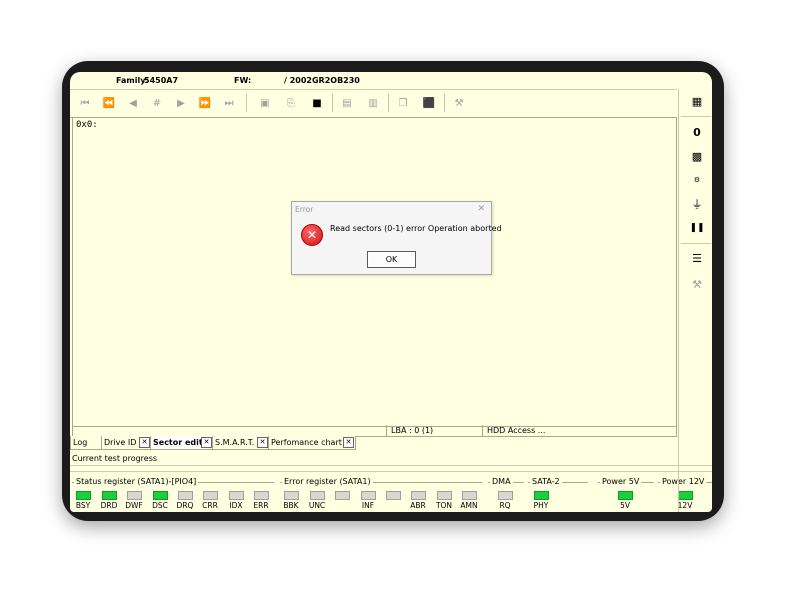 The height and width of the screenshot is (598, 800). What do you see at coordinates (182, 443) in the screenshot?
I see `tab-sector-edit: Sector edit ✕` at bounding box center [182, 443].